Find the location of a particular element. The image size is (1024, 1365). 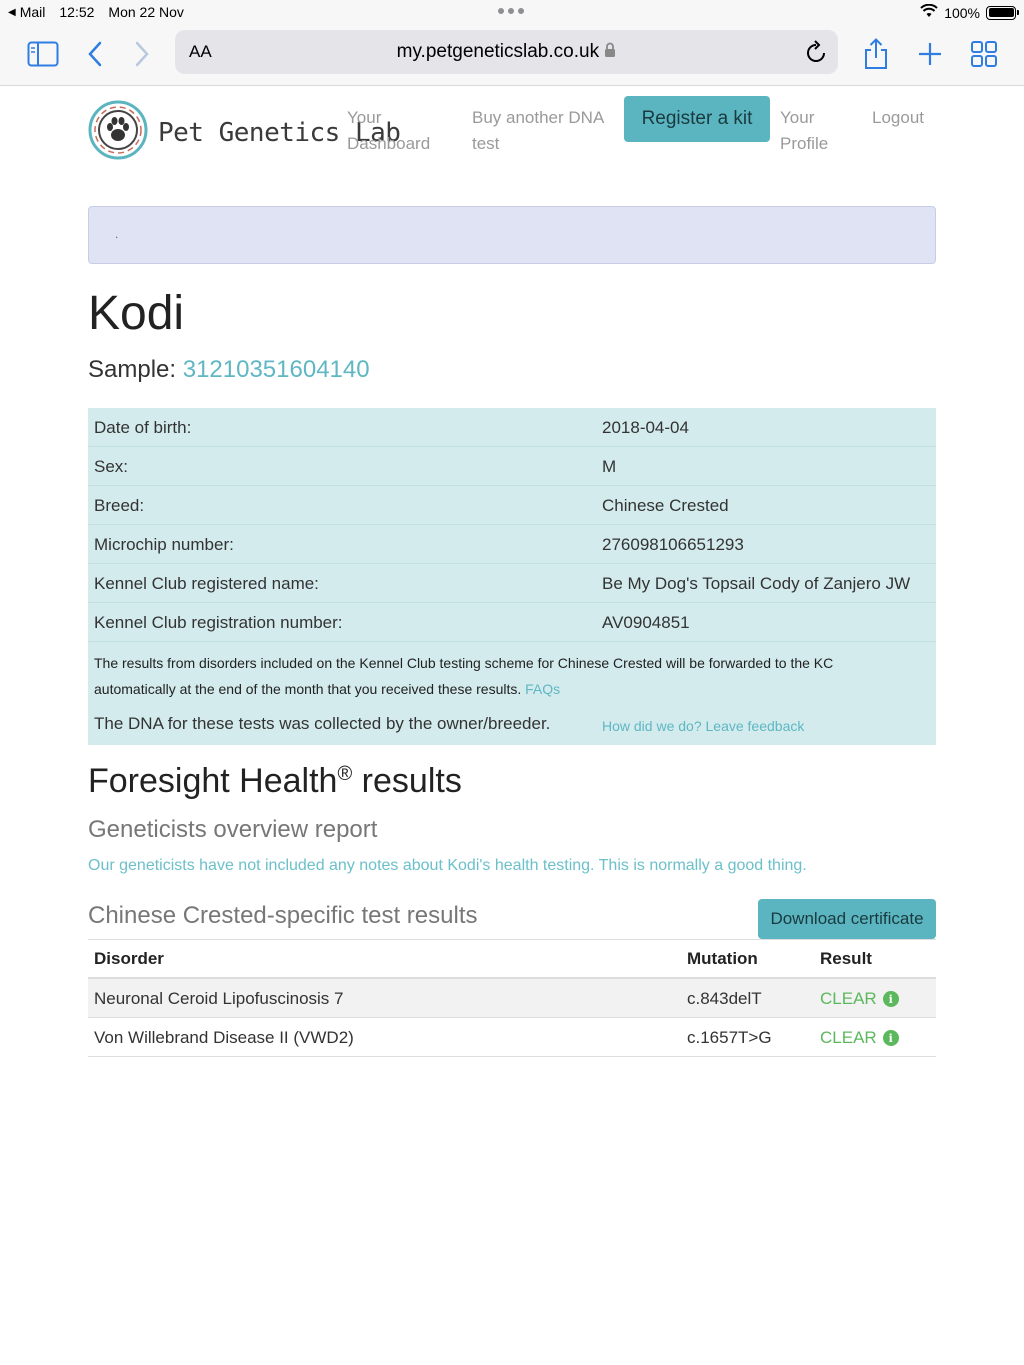

foresight-heading: Foresight Health® results is located at coordinates (275, 781).